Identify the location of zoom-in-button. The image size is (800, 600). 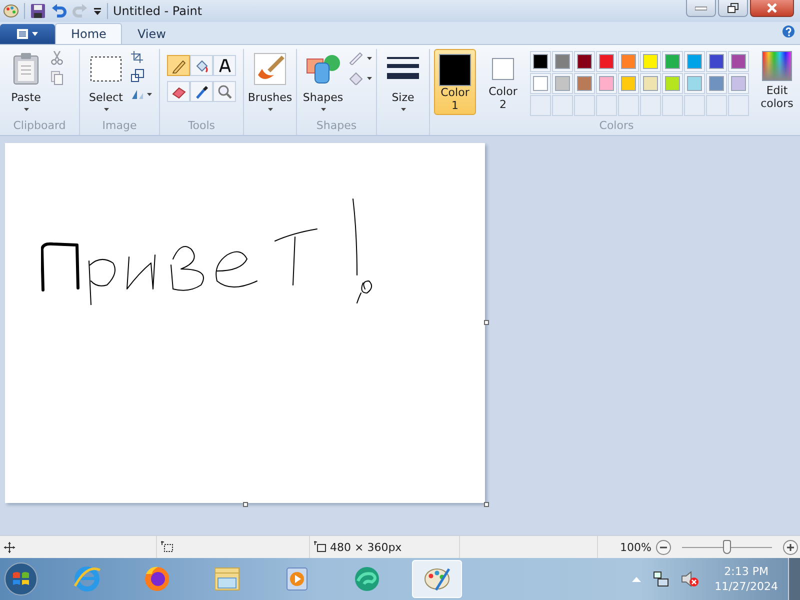
(790, 547).